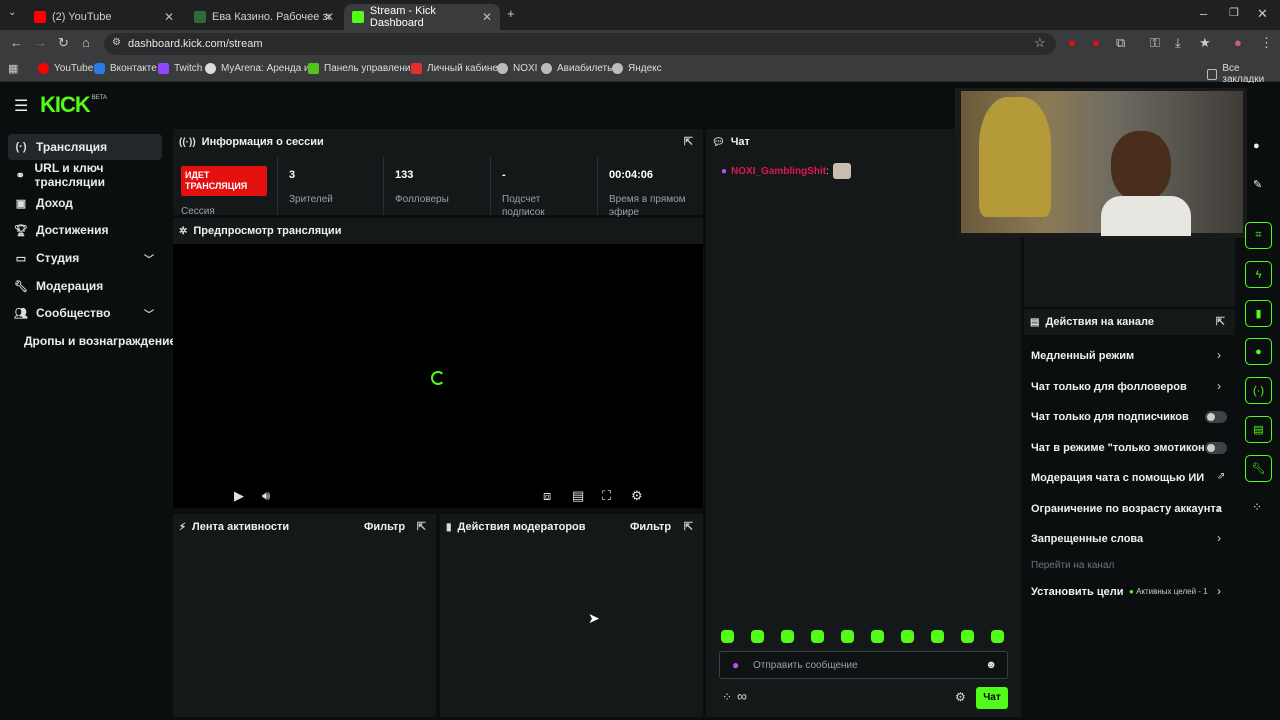 The height and width of the screenshot is (720, 1280). Describe the element at coordinates (104, 17) in the screenshot. I see `browser-tab-youtube: (2) YouTube ✕` at that location.